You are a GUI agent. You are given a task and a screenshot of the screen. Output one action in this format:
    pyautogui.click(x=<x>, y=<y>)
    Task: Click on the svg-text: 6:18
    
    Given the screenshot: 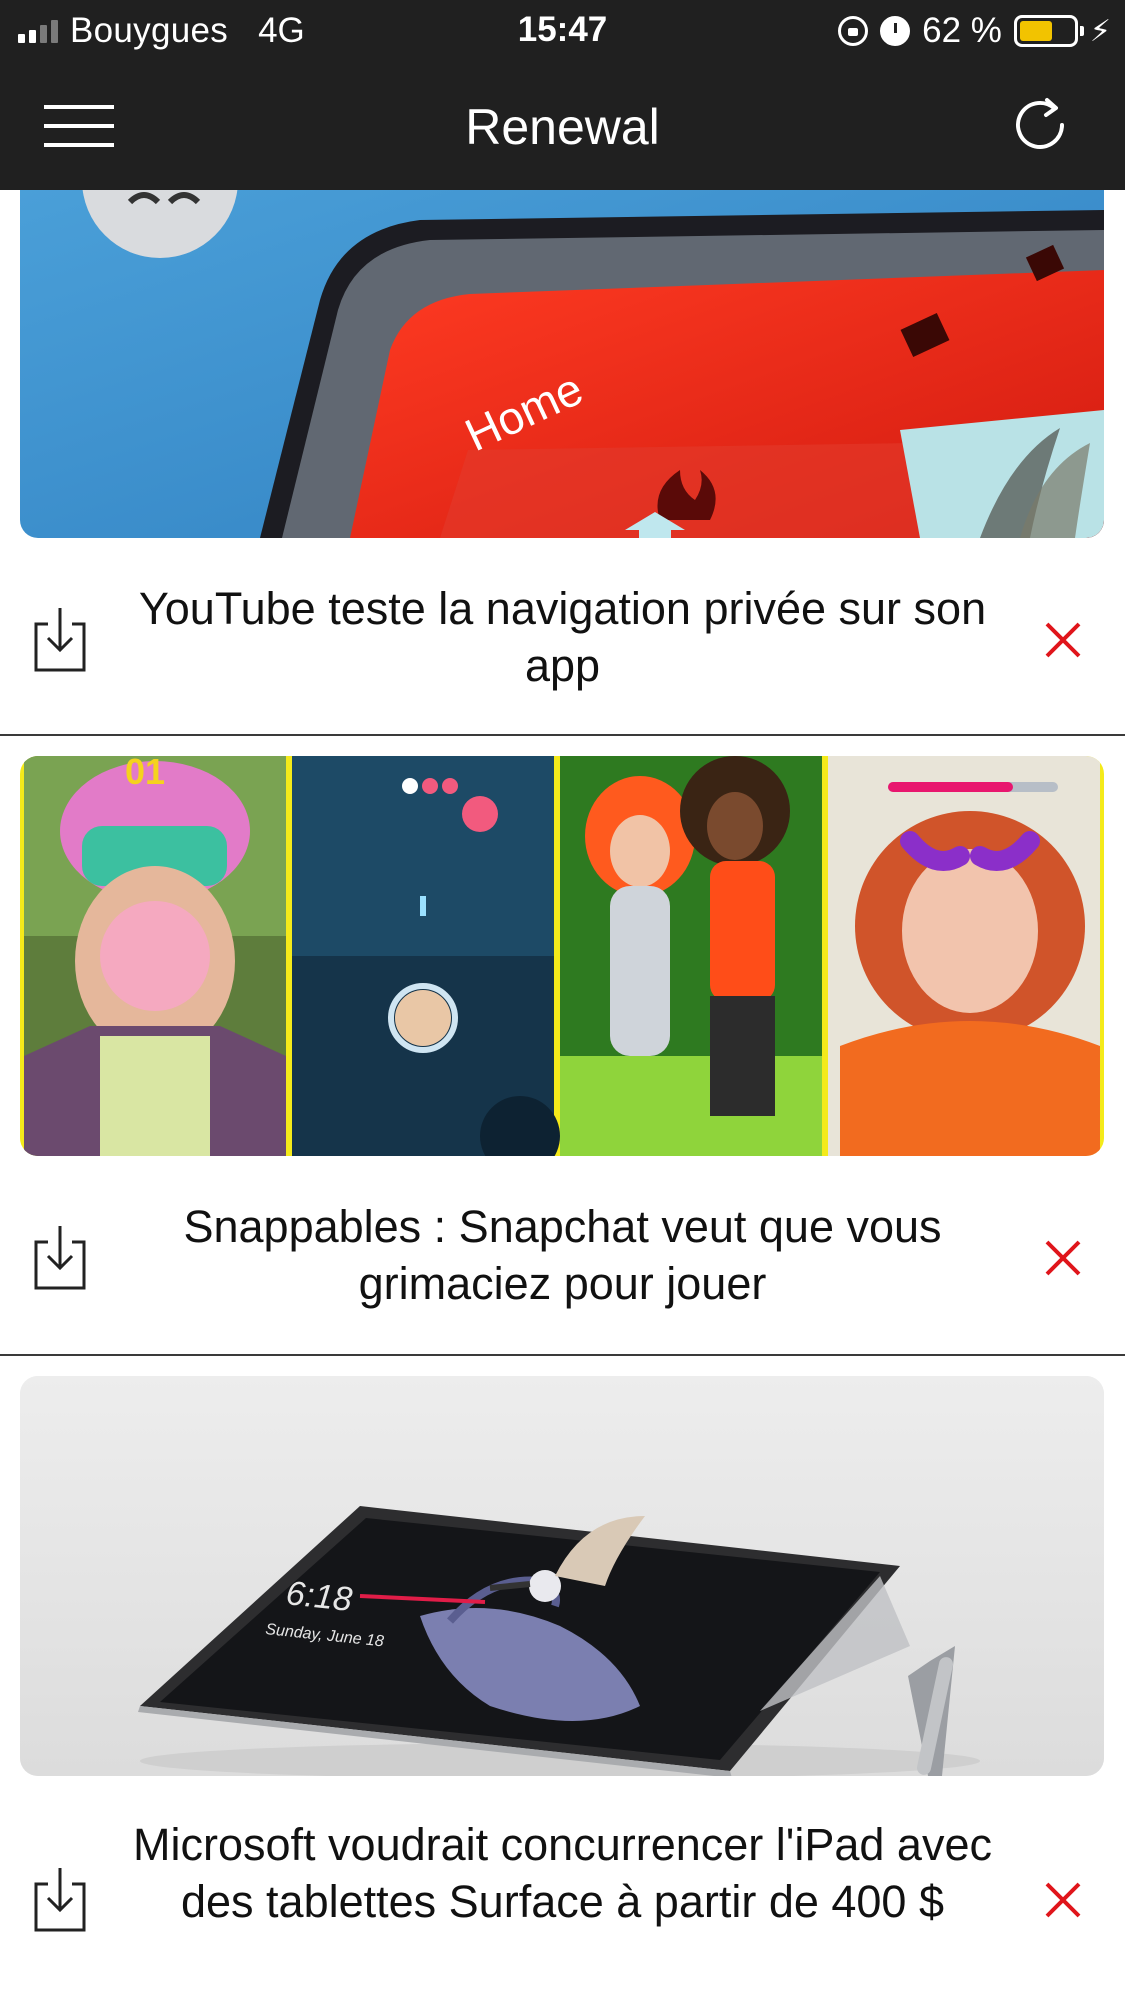 What is the action you would take?
    pyautogui.click(x=319, y=1596)
    